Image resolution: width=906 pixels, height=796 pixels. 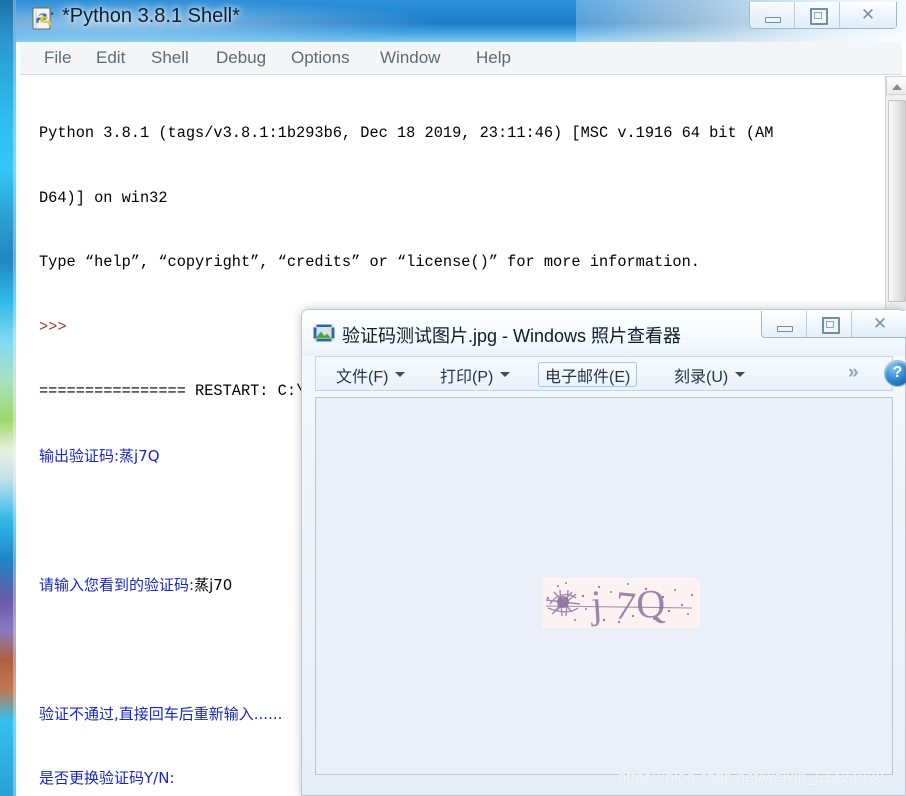 I want to click on photo-viewer-minimize-button, so click(x=784, y=324).